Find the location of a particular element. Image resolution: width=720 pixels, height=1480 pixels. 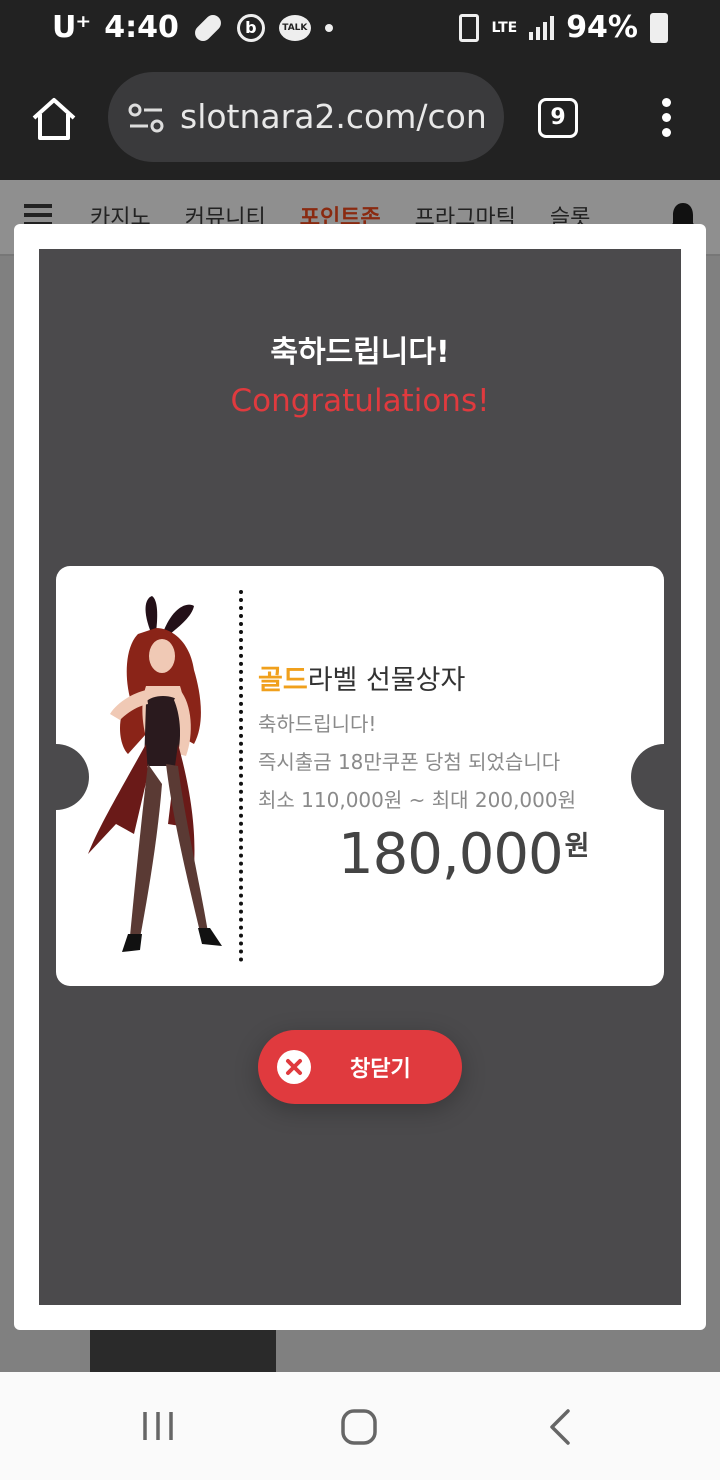

coupon-amount-value: 180,000 is located at coordinates (451, 854).